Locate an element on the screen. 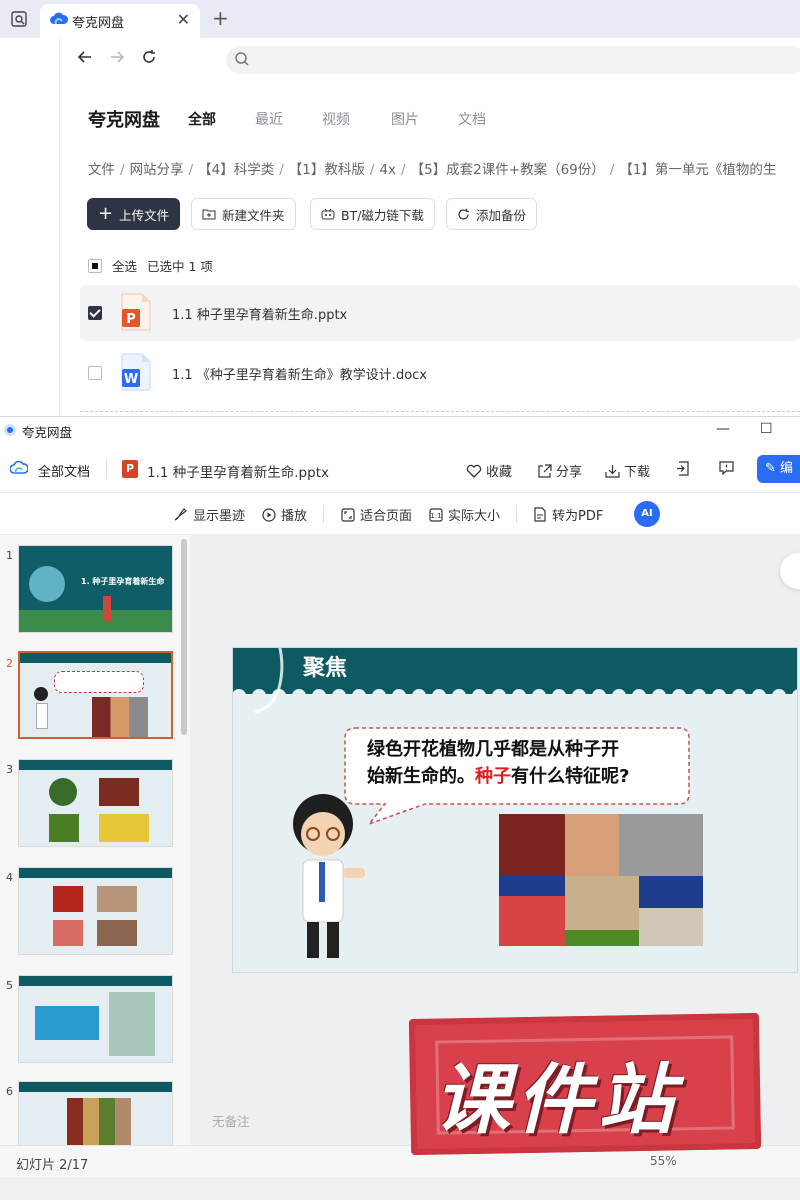  slide-header-title: 聚焦 is located at coordinates (325, 668).